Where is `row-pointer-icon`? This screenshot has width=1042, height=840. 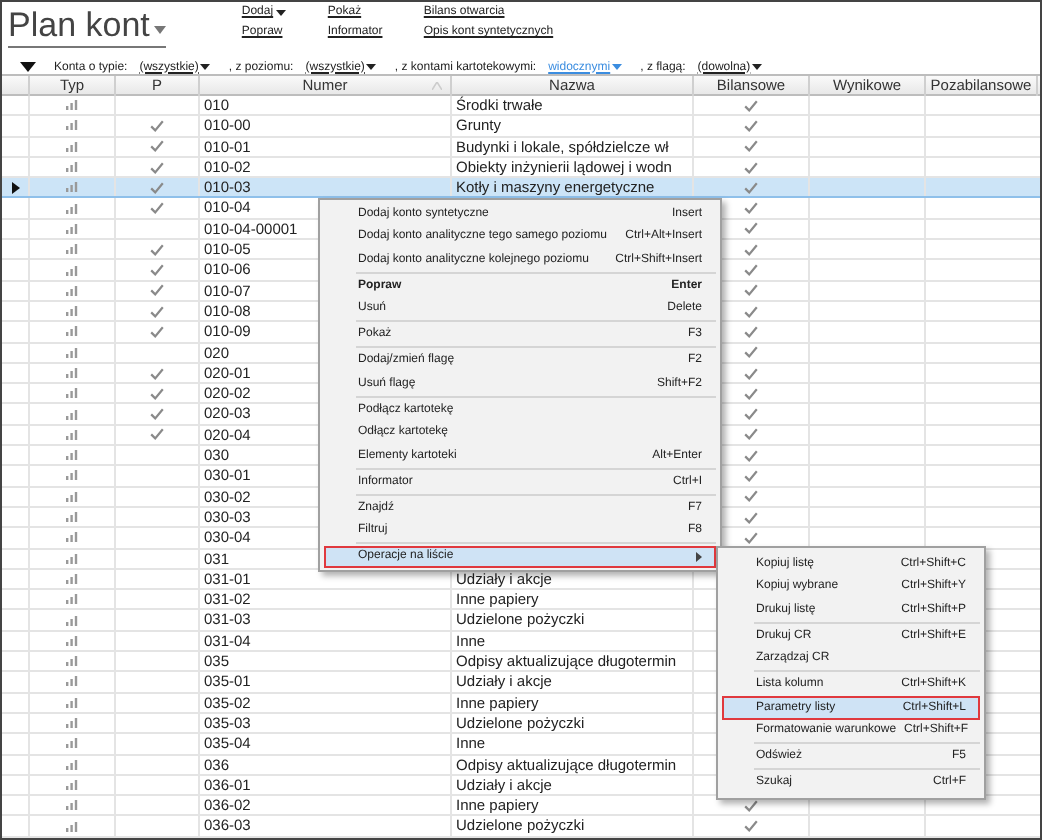 row-pointer-icon is located at coordinates (15, 187).